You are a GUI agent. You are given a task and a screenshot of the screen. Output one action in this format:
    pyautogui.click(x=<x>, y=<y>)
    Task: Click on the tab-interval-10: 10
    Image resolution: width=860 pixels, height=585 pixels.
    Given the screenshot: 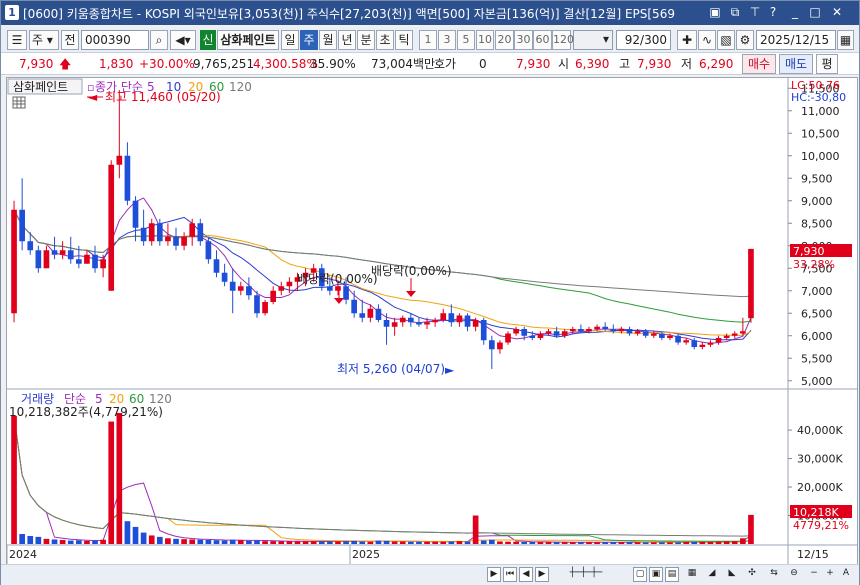 What is the action you would take?
    pyautogui.click(x=485, y=40)
    